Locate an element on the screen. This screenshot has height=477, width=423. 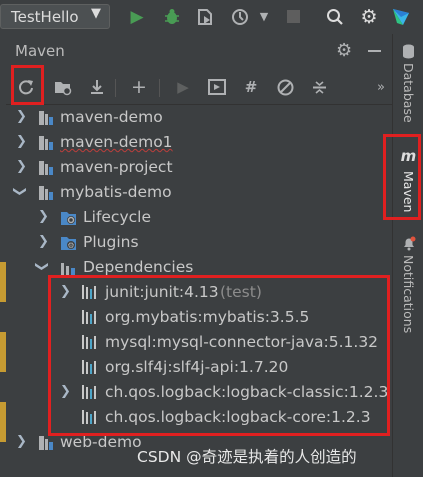
tab-notifications-label: Notifications is located at coordinates (408, 294).